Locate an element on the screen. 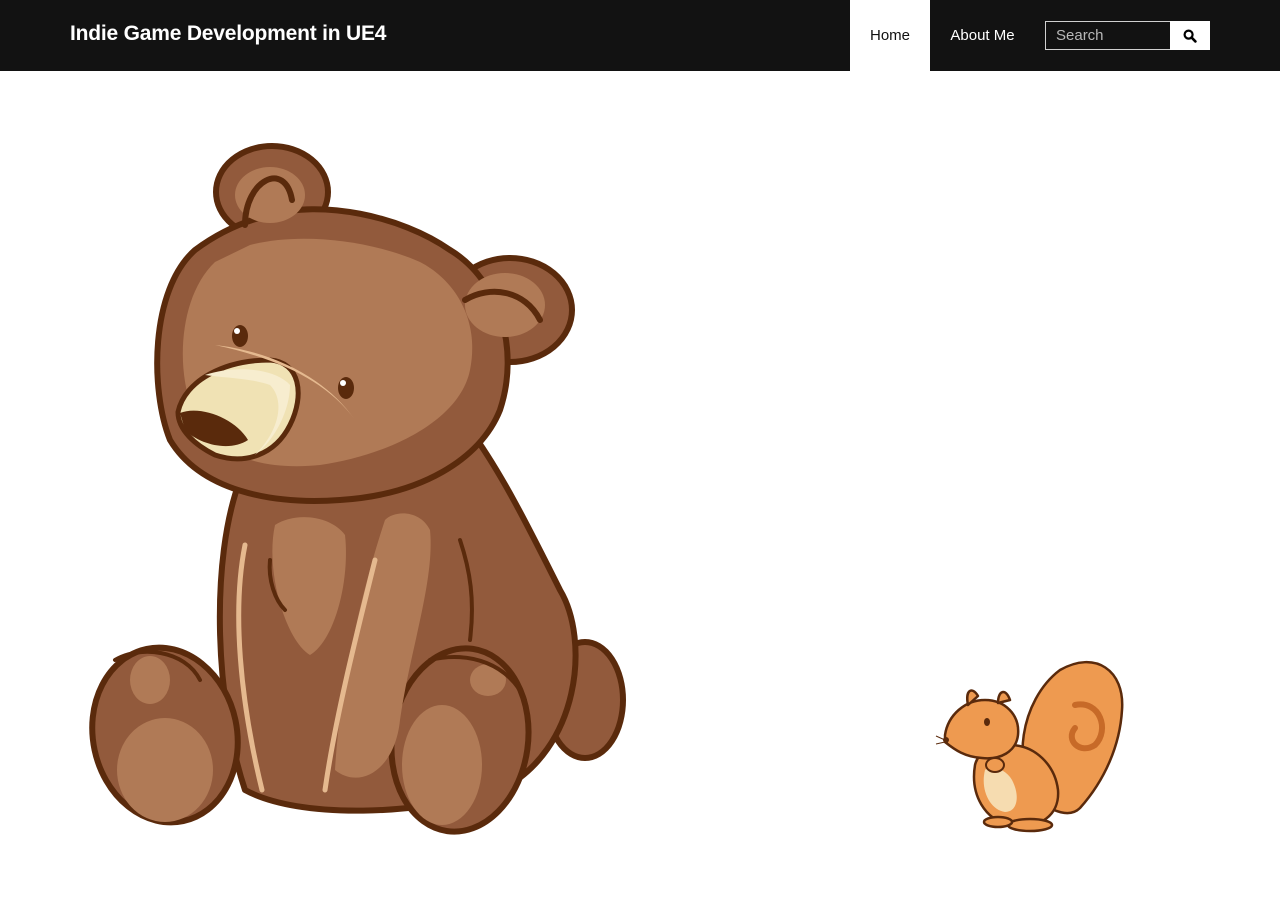 The height and width of the screenshot is (900, 1280). nav-item-about-me: About Me is located at coordinates (982, 35).